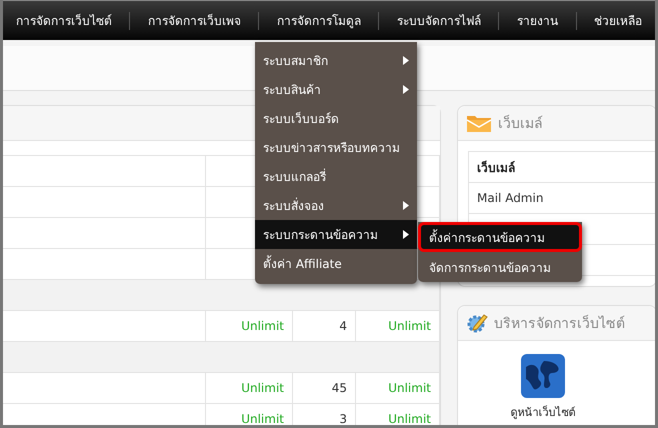 This screenshot has width=658, height=428. I want to click on menu-item: ระบบสินค้า, so click(336, 89).